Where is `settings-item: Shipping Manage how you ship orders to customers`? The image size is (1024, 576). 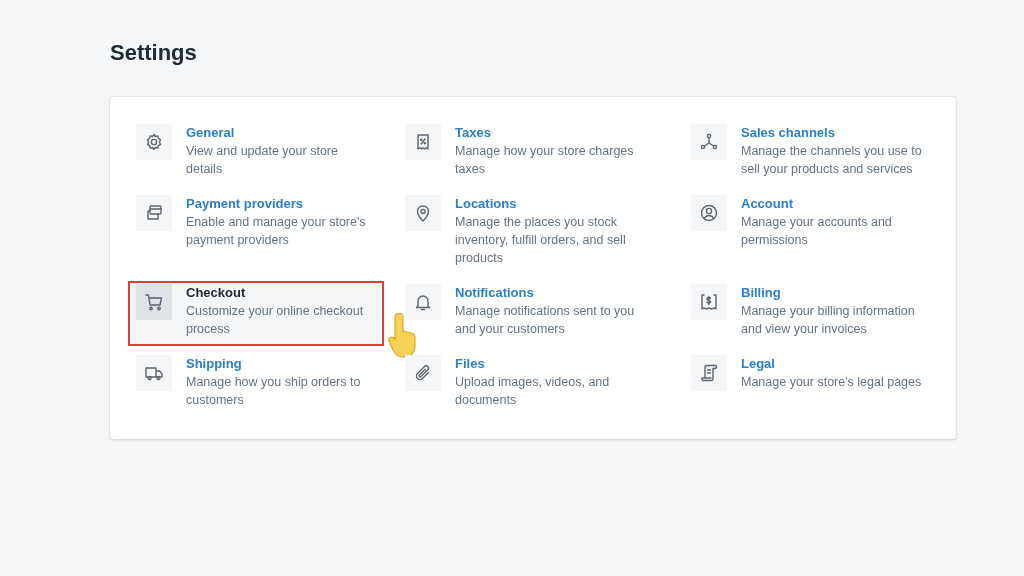 settings-item: Shipping Manage how you ship orders to customers is located at coordinates (256, 384).